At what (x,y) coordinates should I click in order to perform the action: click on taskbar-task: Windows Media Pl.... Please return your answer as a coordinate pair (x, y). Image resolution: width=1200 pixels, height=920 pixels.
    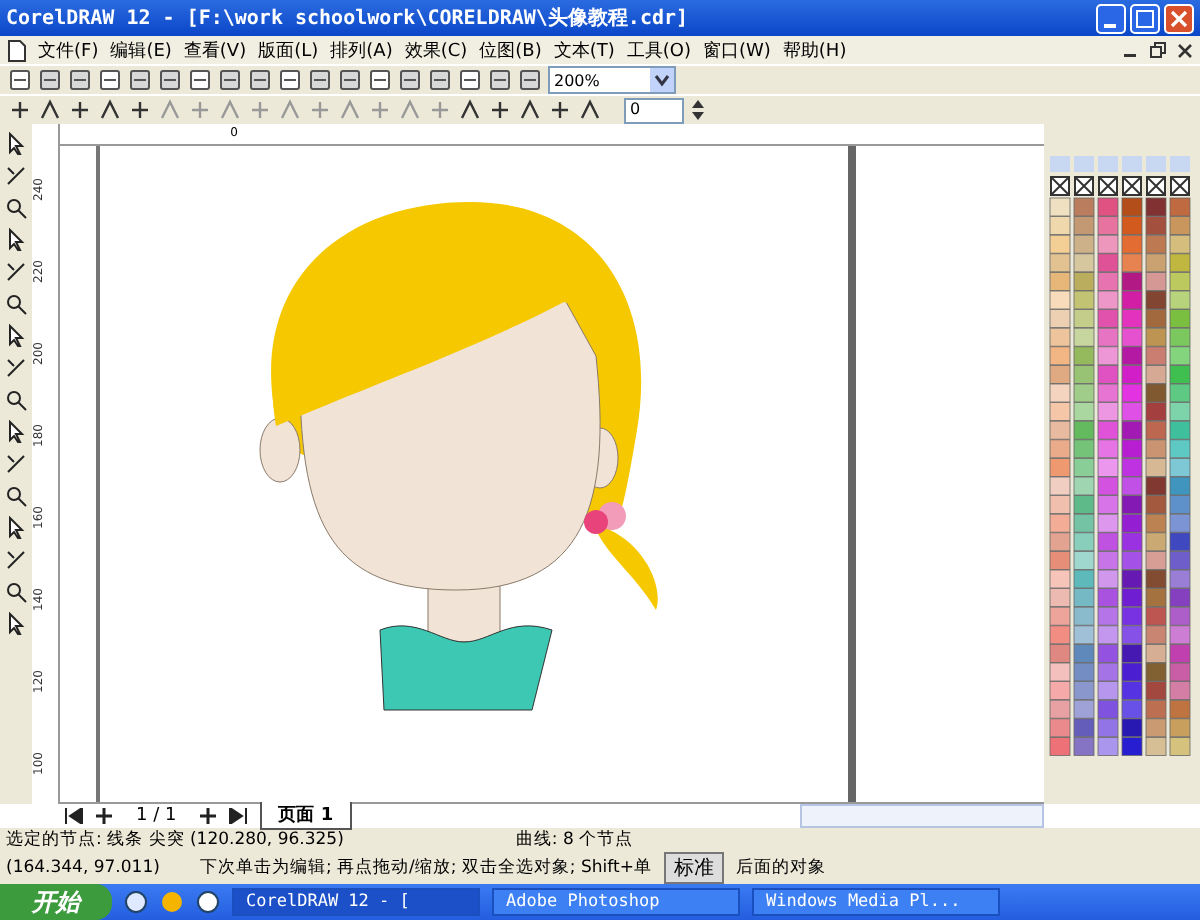
    Looking at the image, I should click on (876, 902).